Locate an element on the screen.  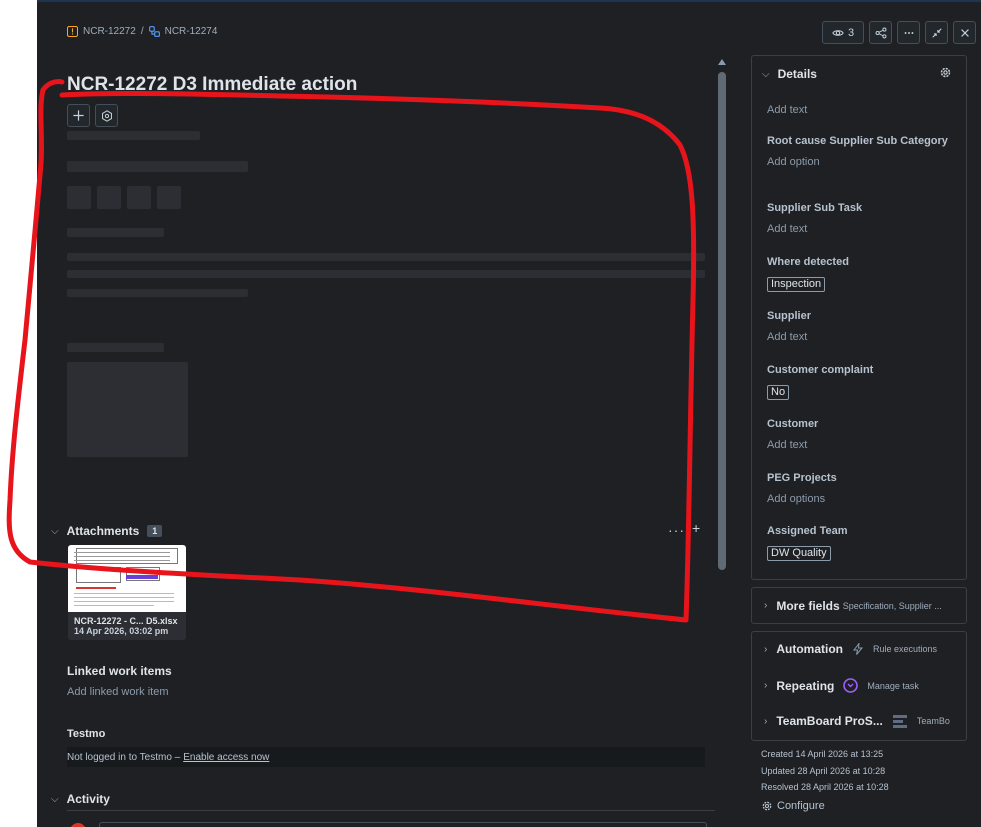
apps-button is located at coordinates (106, 115).